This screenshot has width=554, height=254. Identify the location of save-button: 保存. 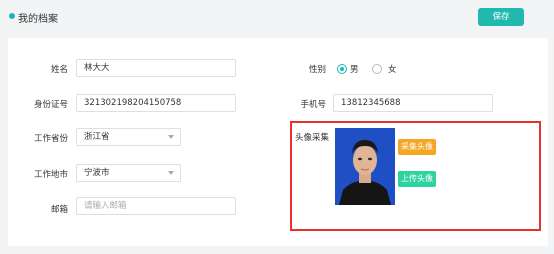
(501, 17).